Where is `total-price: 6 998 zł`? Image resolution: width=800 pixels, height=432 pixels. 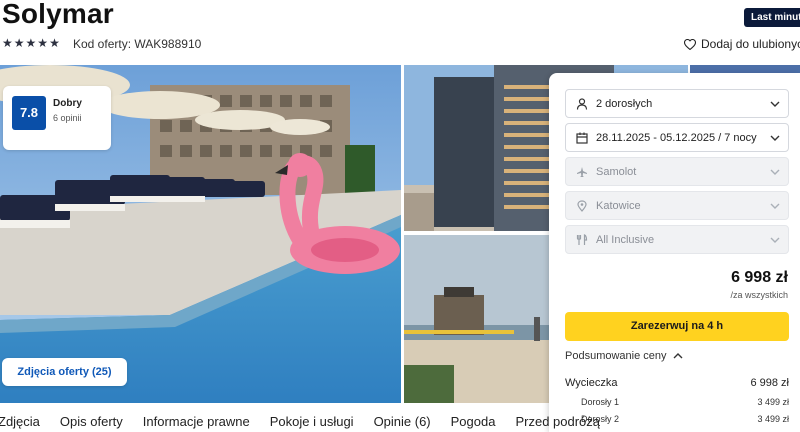
total-price: 6 998 zł is located at coordinates (759, 277).